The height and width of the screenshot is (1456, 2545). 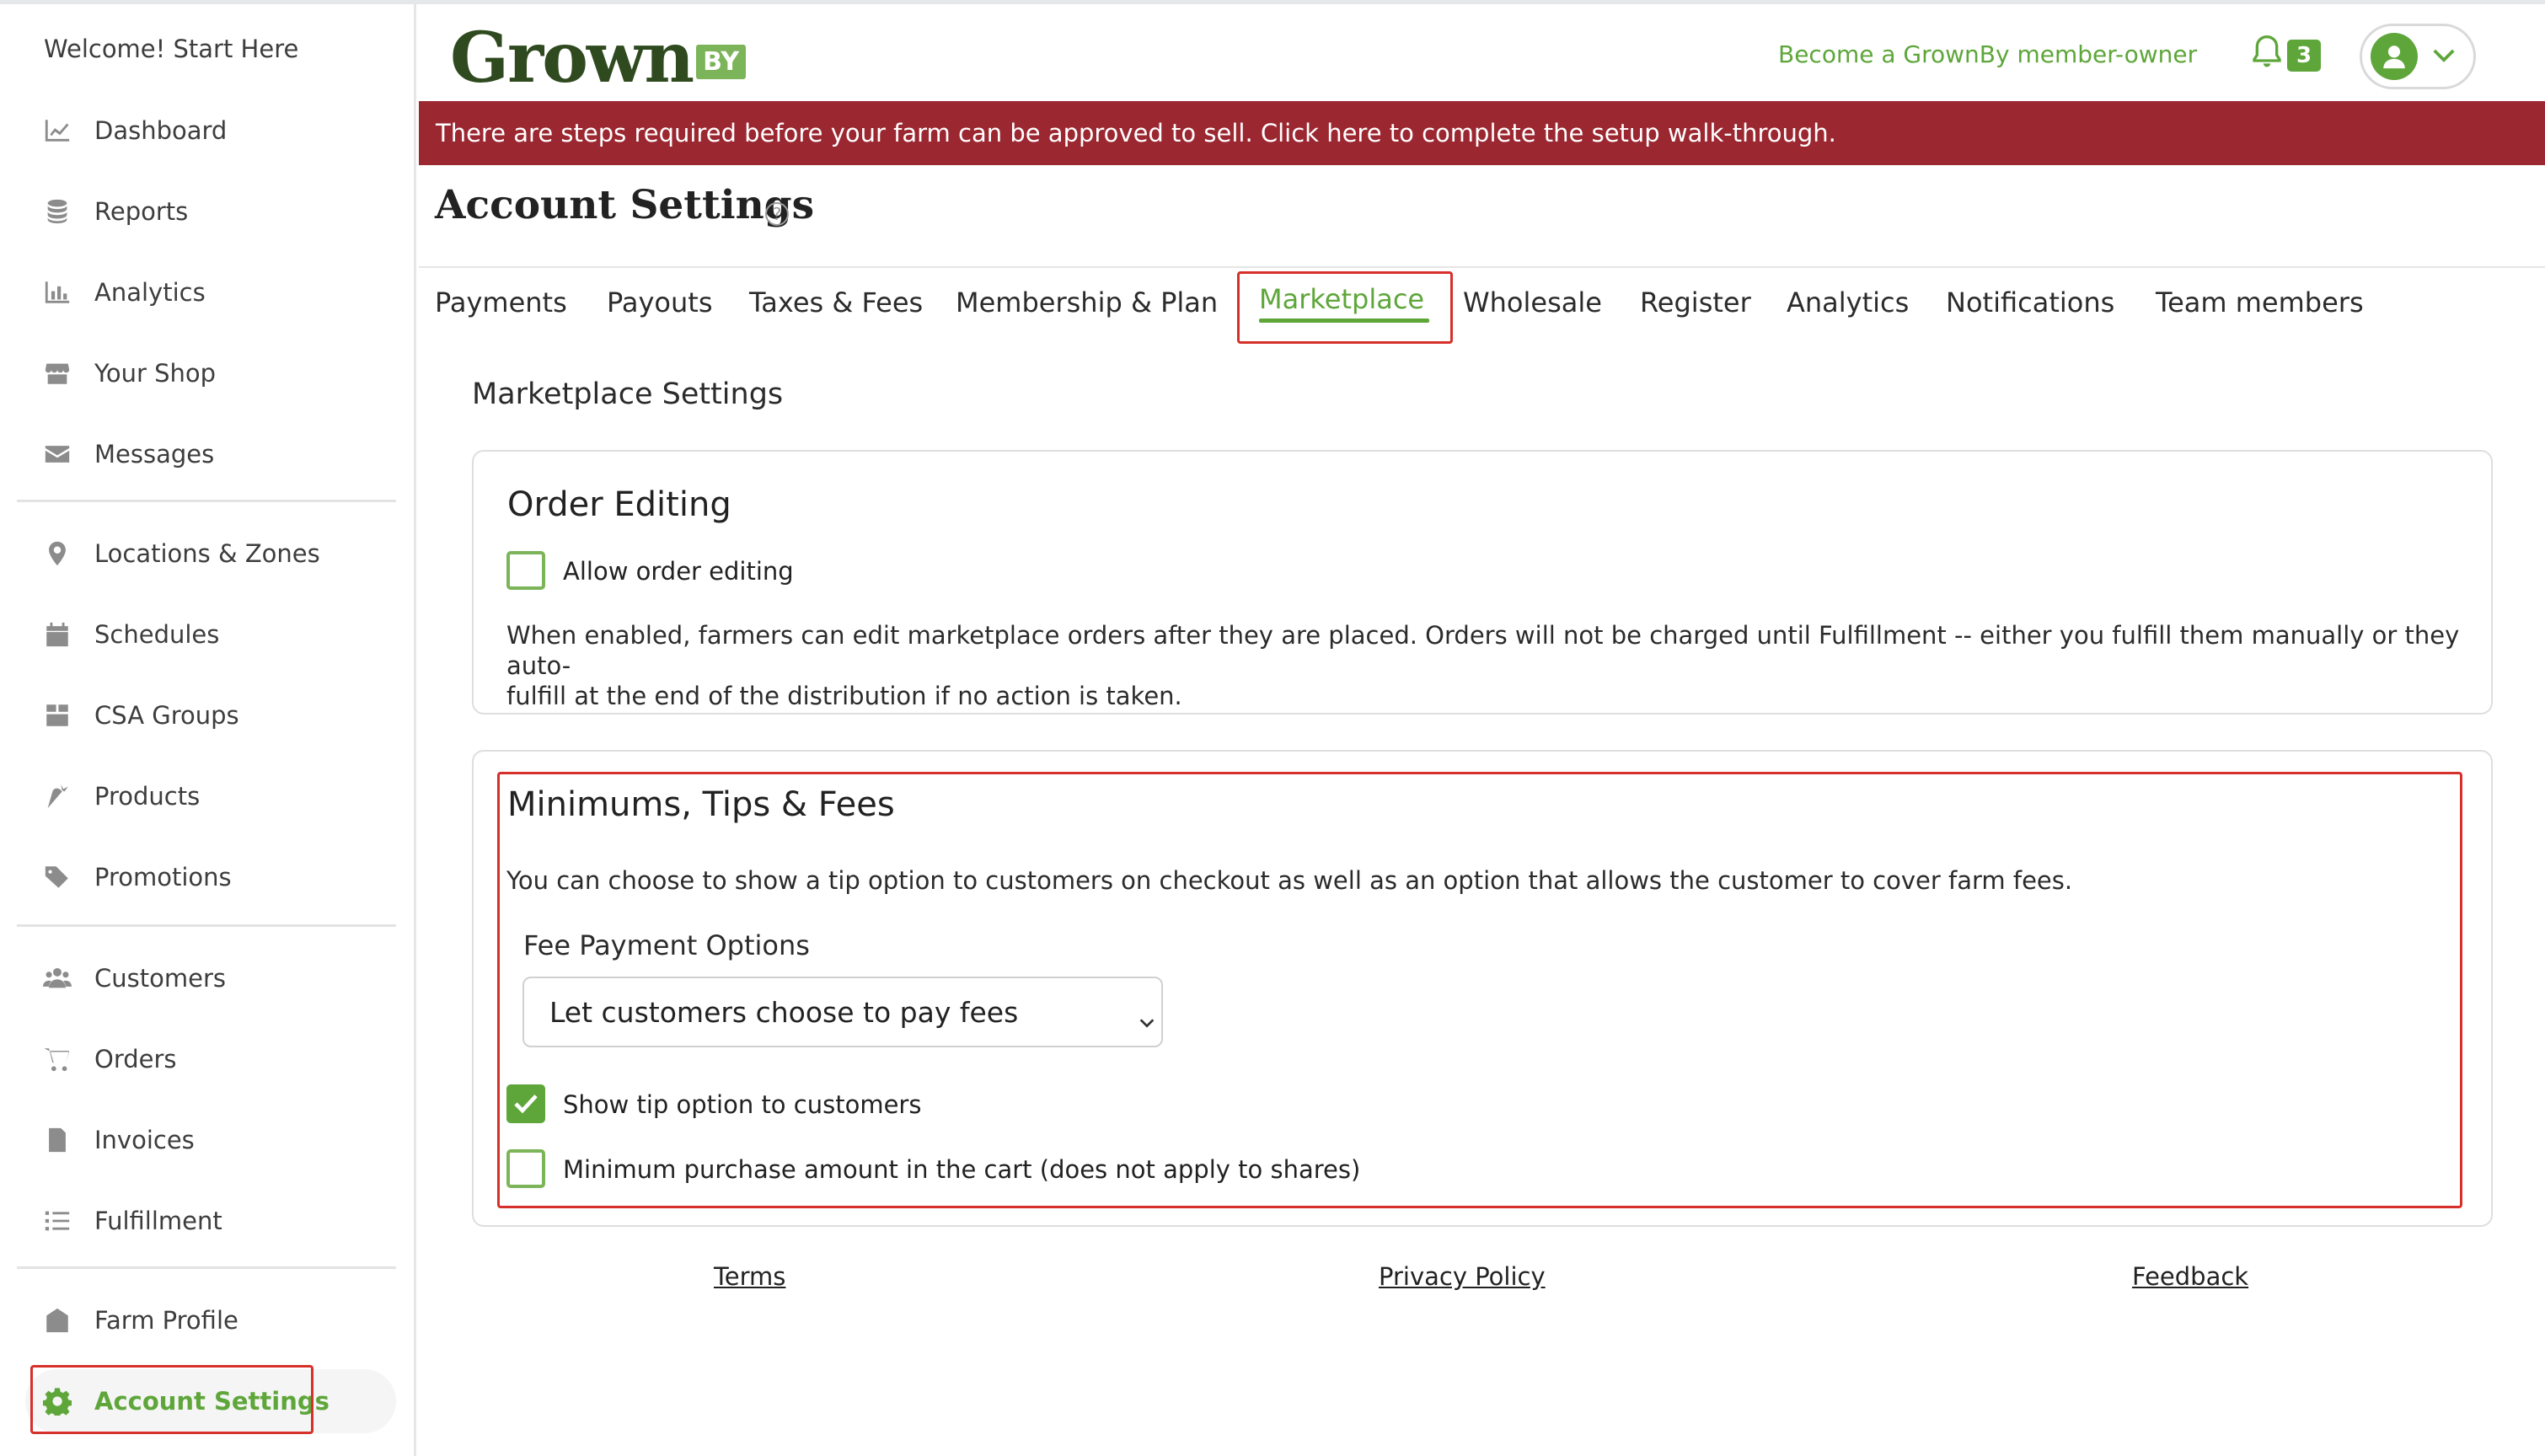 What do you see at coordinates (57, 1221) in the screenshot?
I see `list-icon` at bounding box center [57, 1221].